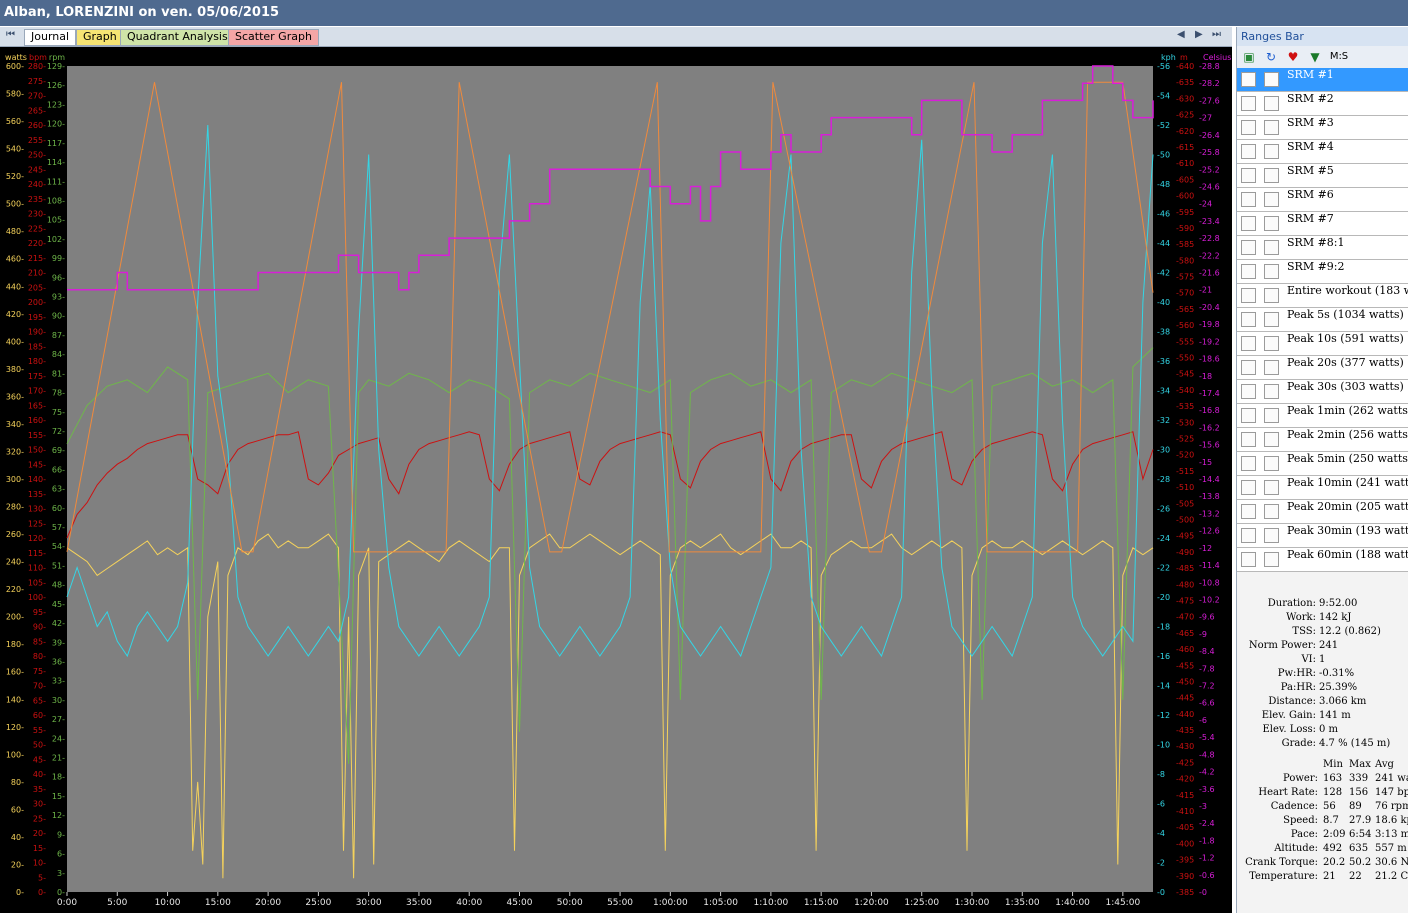  Describe the element at coordinates (1322, 560) in the screenshot. I see `range-row: Peak 60min (188 watts)` at that location.